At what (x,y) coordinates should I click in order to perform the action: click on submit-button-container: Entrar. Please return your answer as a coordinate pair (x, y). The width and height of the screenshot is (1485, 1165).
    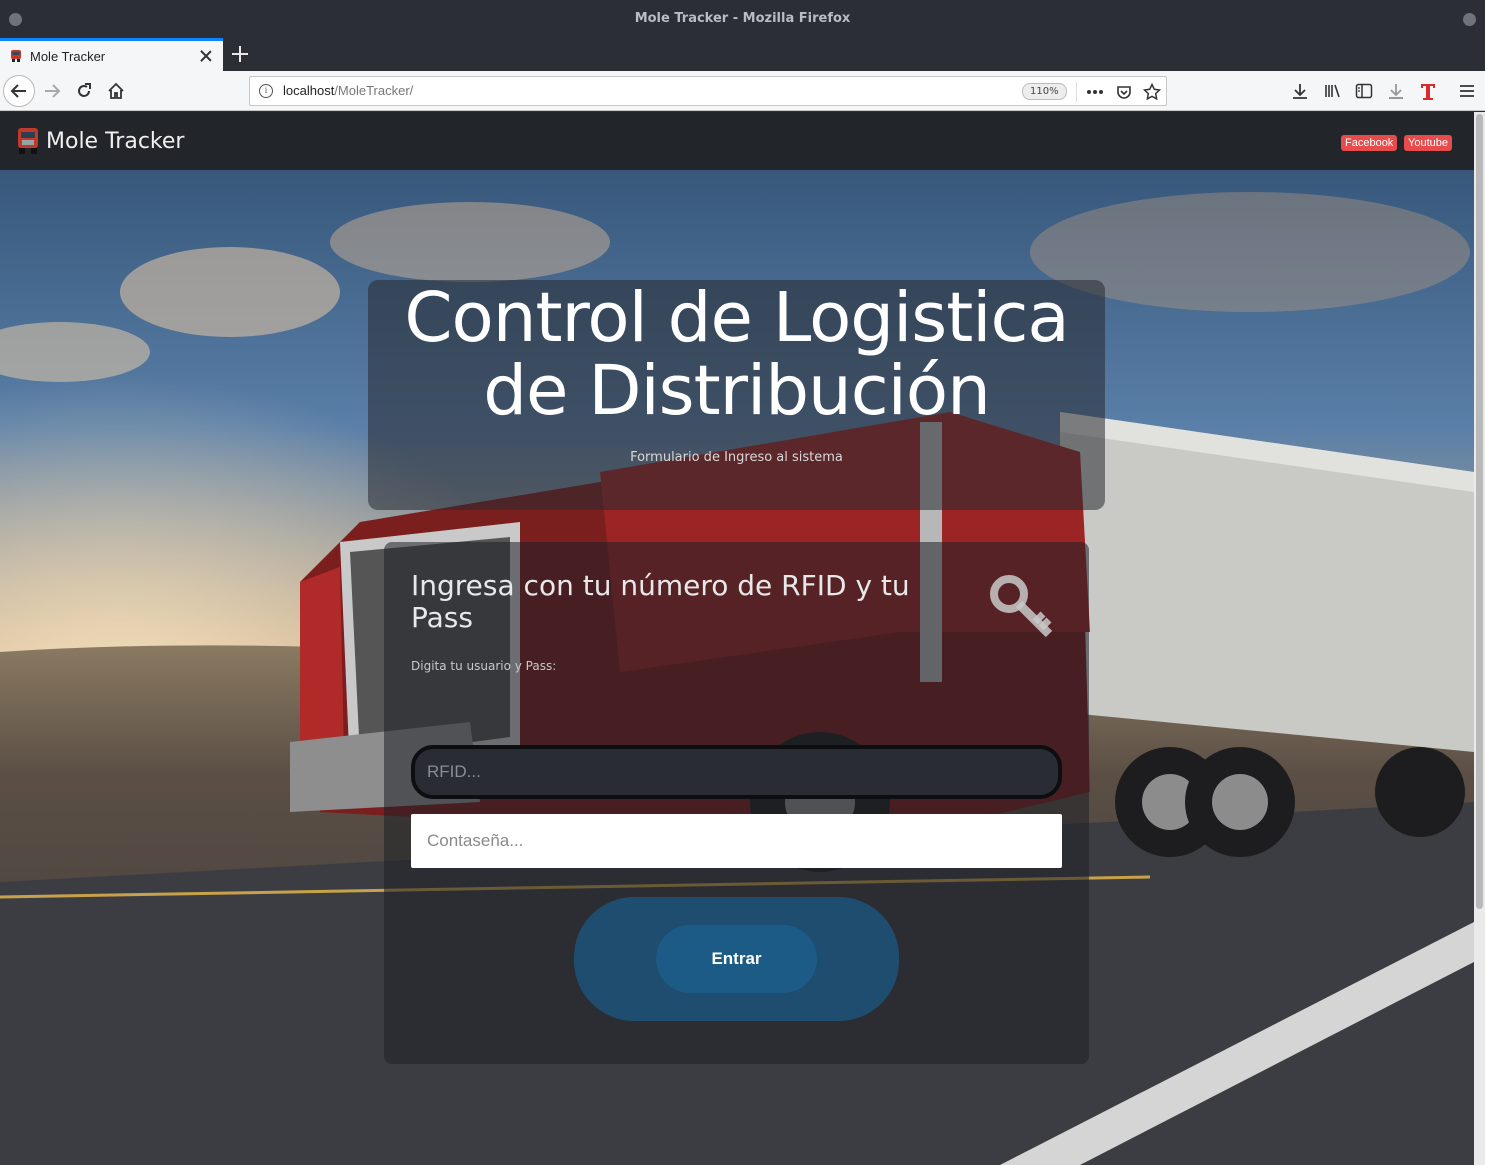
    Looking at the image, I should click on (736, 959).